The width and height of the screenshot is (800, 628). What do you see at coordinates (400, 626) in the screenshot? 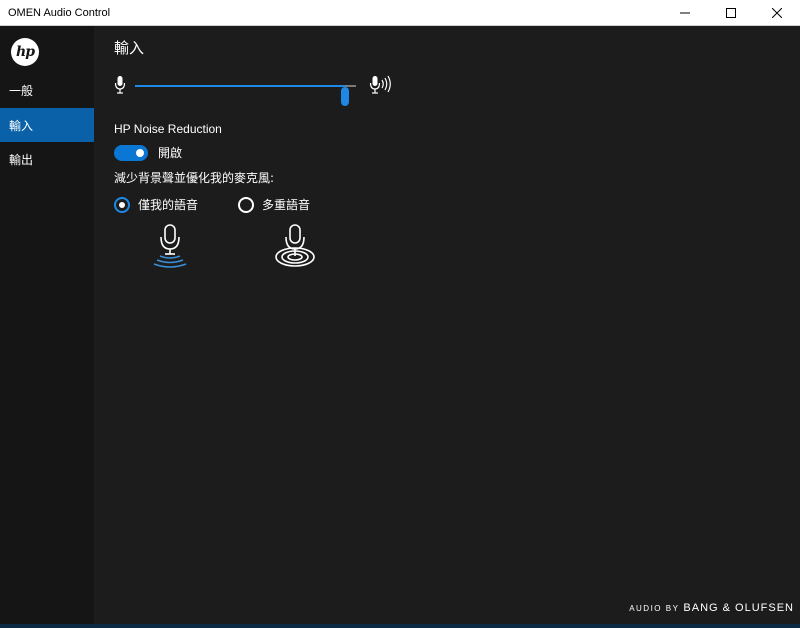
I see `bottom-border` at bounding box center [400, 626].